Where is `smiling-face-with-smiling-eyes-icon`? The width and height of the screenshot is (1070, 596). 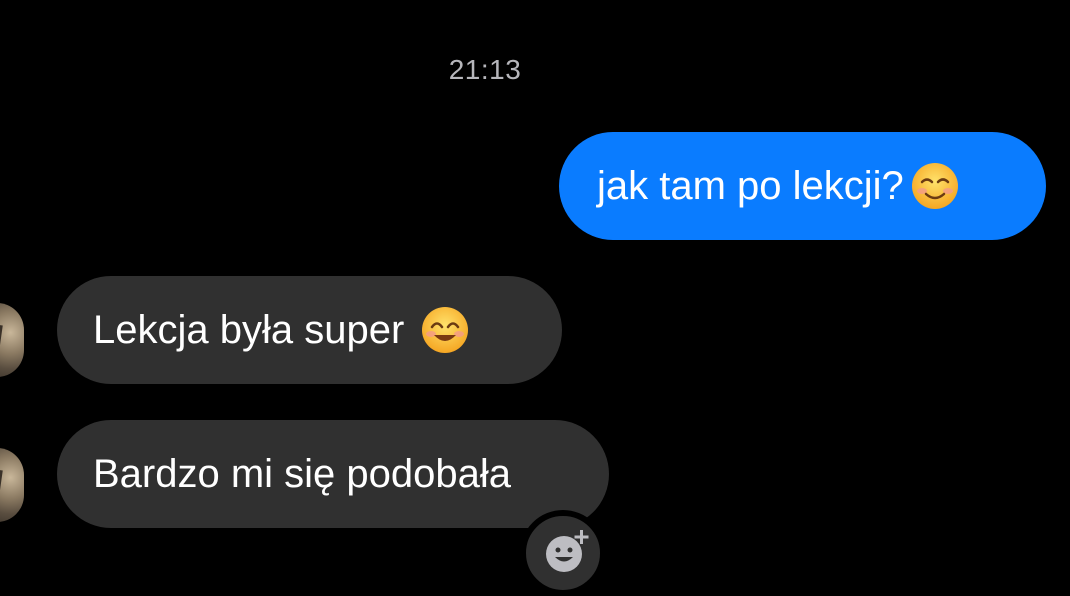 smiling-face-with-smiling-eyes-icon is located at coordinates (445, 330).